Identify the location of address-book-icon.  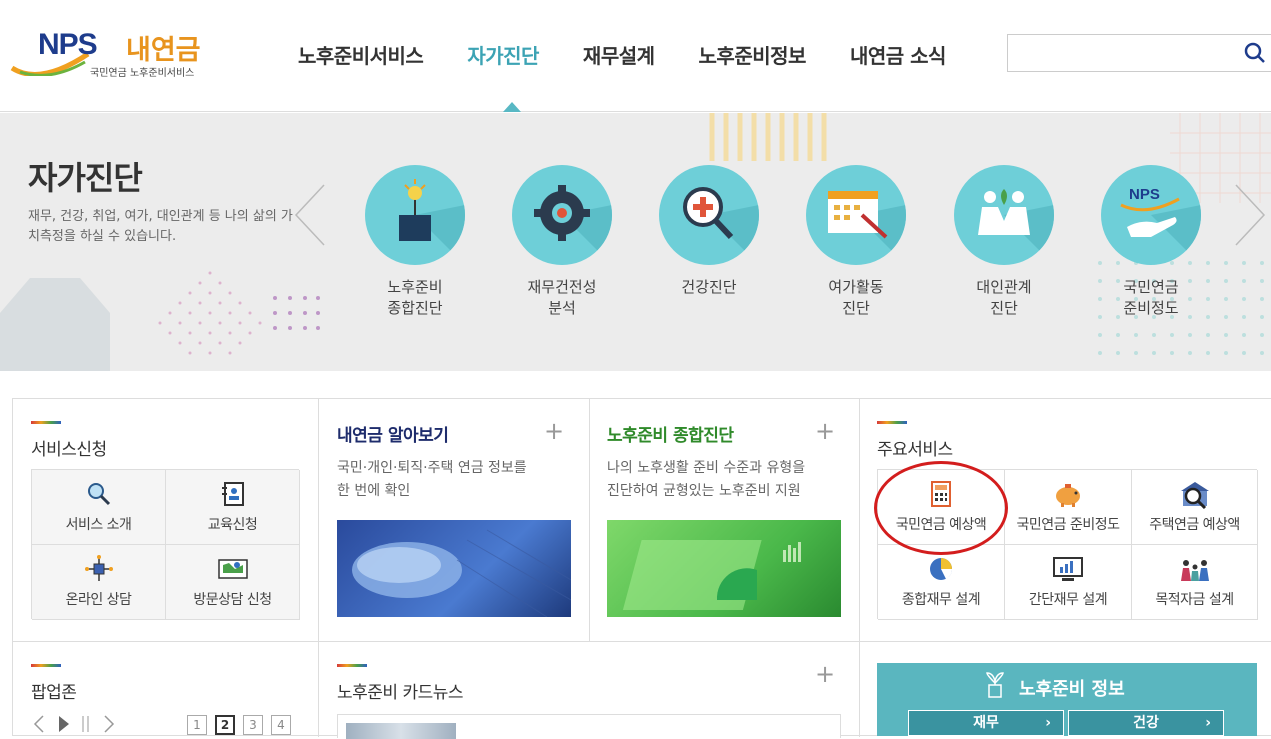
(232, 494).